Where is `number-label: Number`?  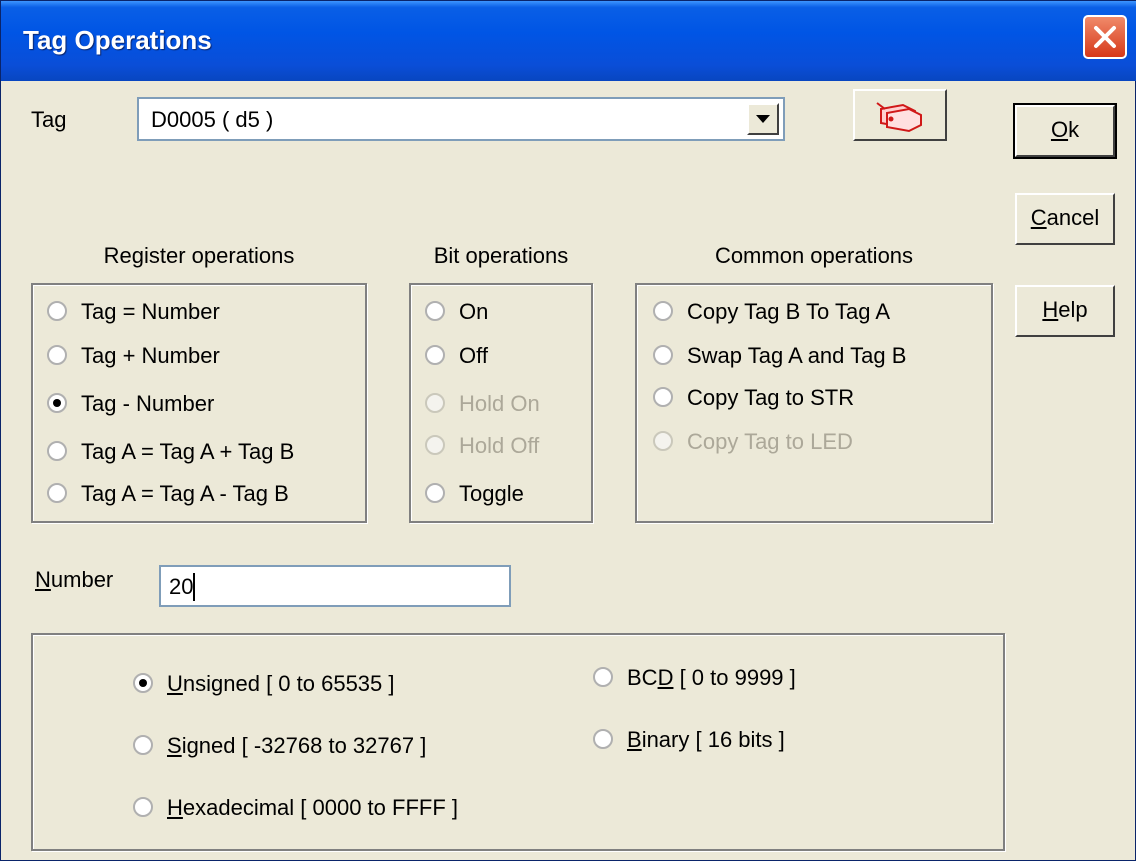 number-label: Number is located at coordinates (74, 580).